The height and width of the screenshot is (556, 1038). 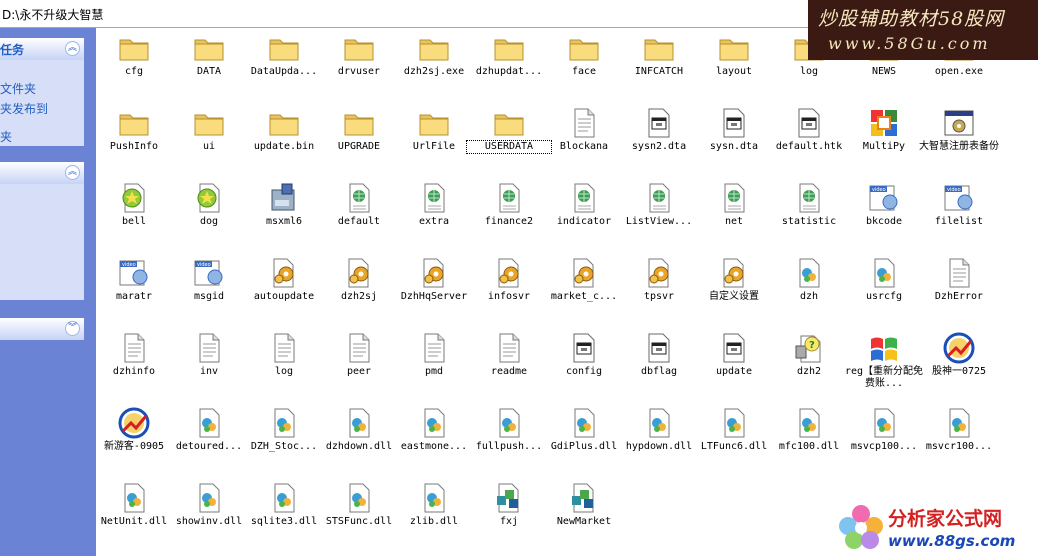 What do you see at coordinates (359, 146) in the screenshot?
I see `file-label: UPGRADE` at bounding box center [359, 146].